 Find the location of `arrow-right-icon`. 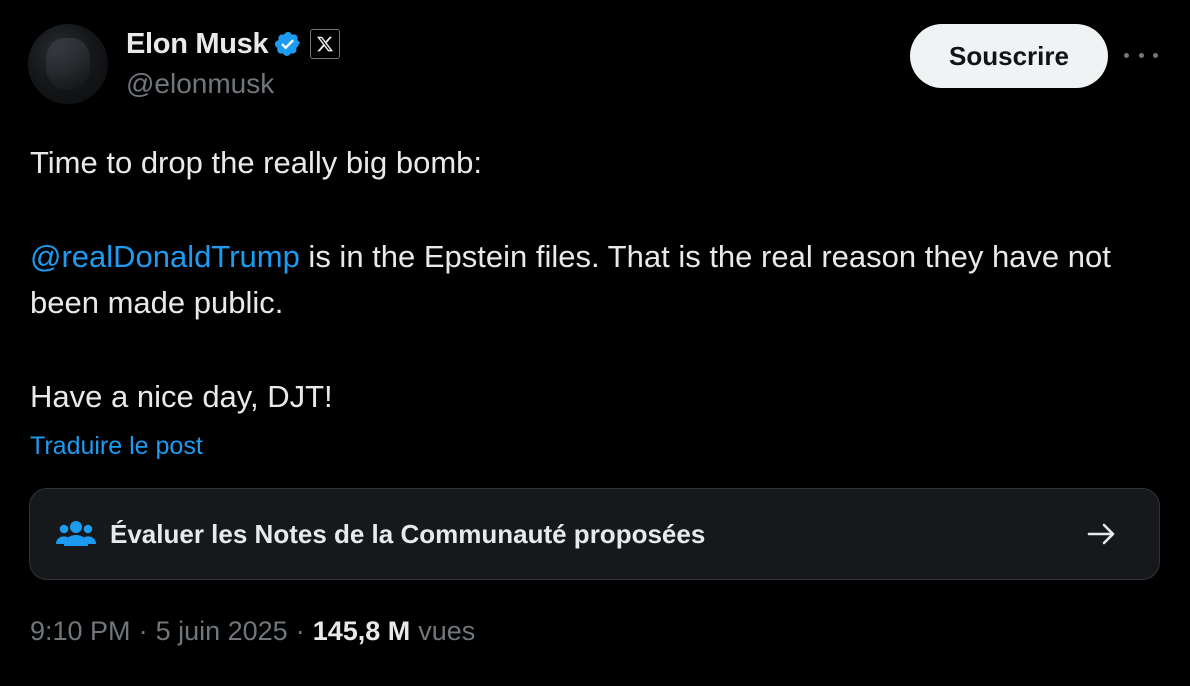

arrow-right-icon is located at coordinates (1102, 534).